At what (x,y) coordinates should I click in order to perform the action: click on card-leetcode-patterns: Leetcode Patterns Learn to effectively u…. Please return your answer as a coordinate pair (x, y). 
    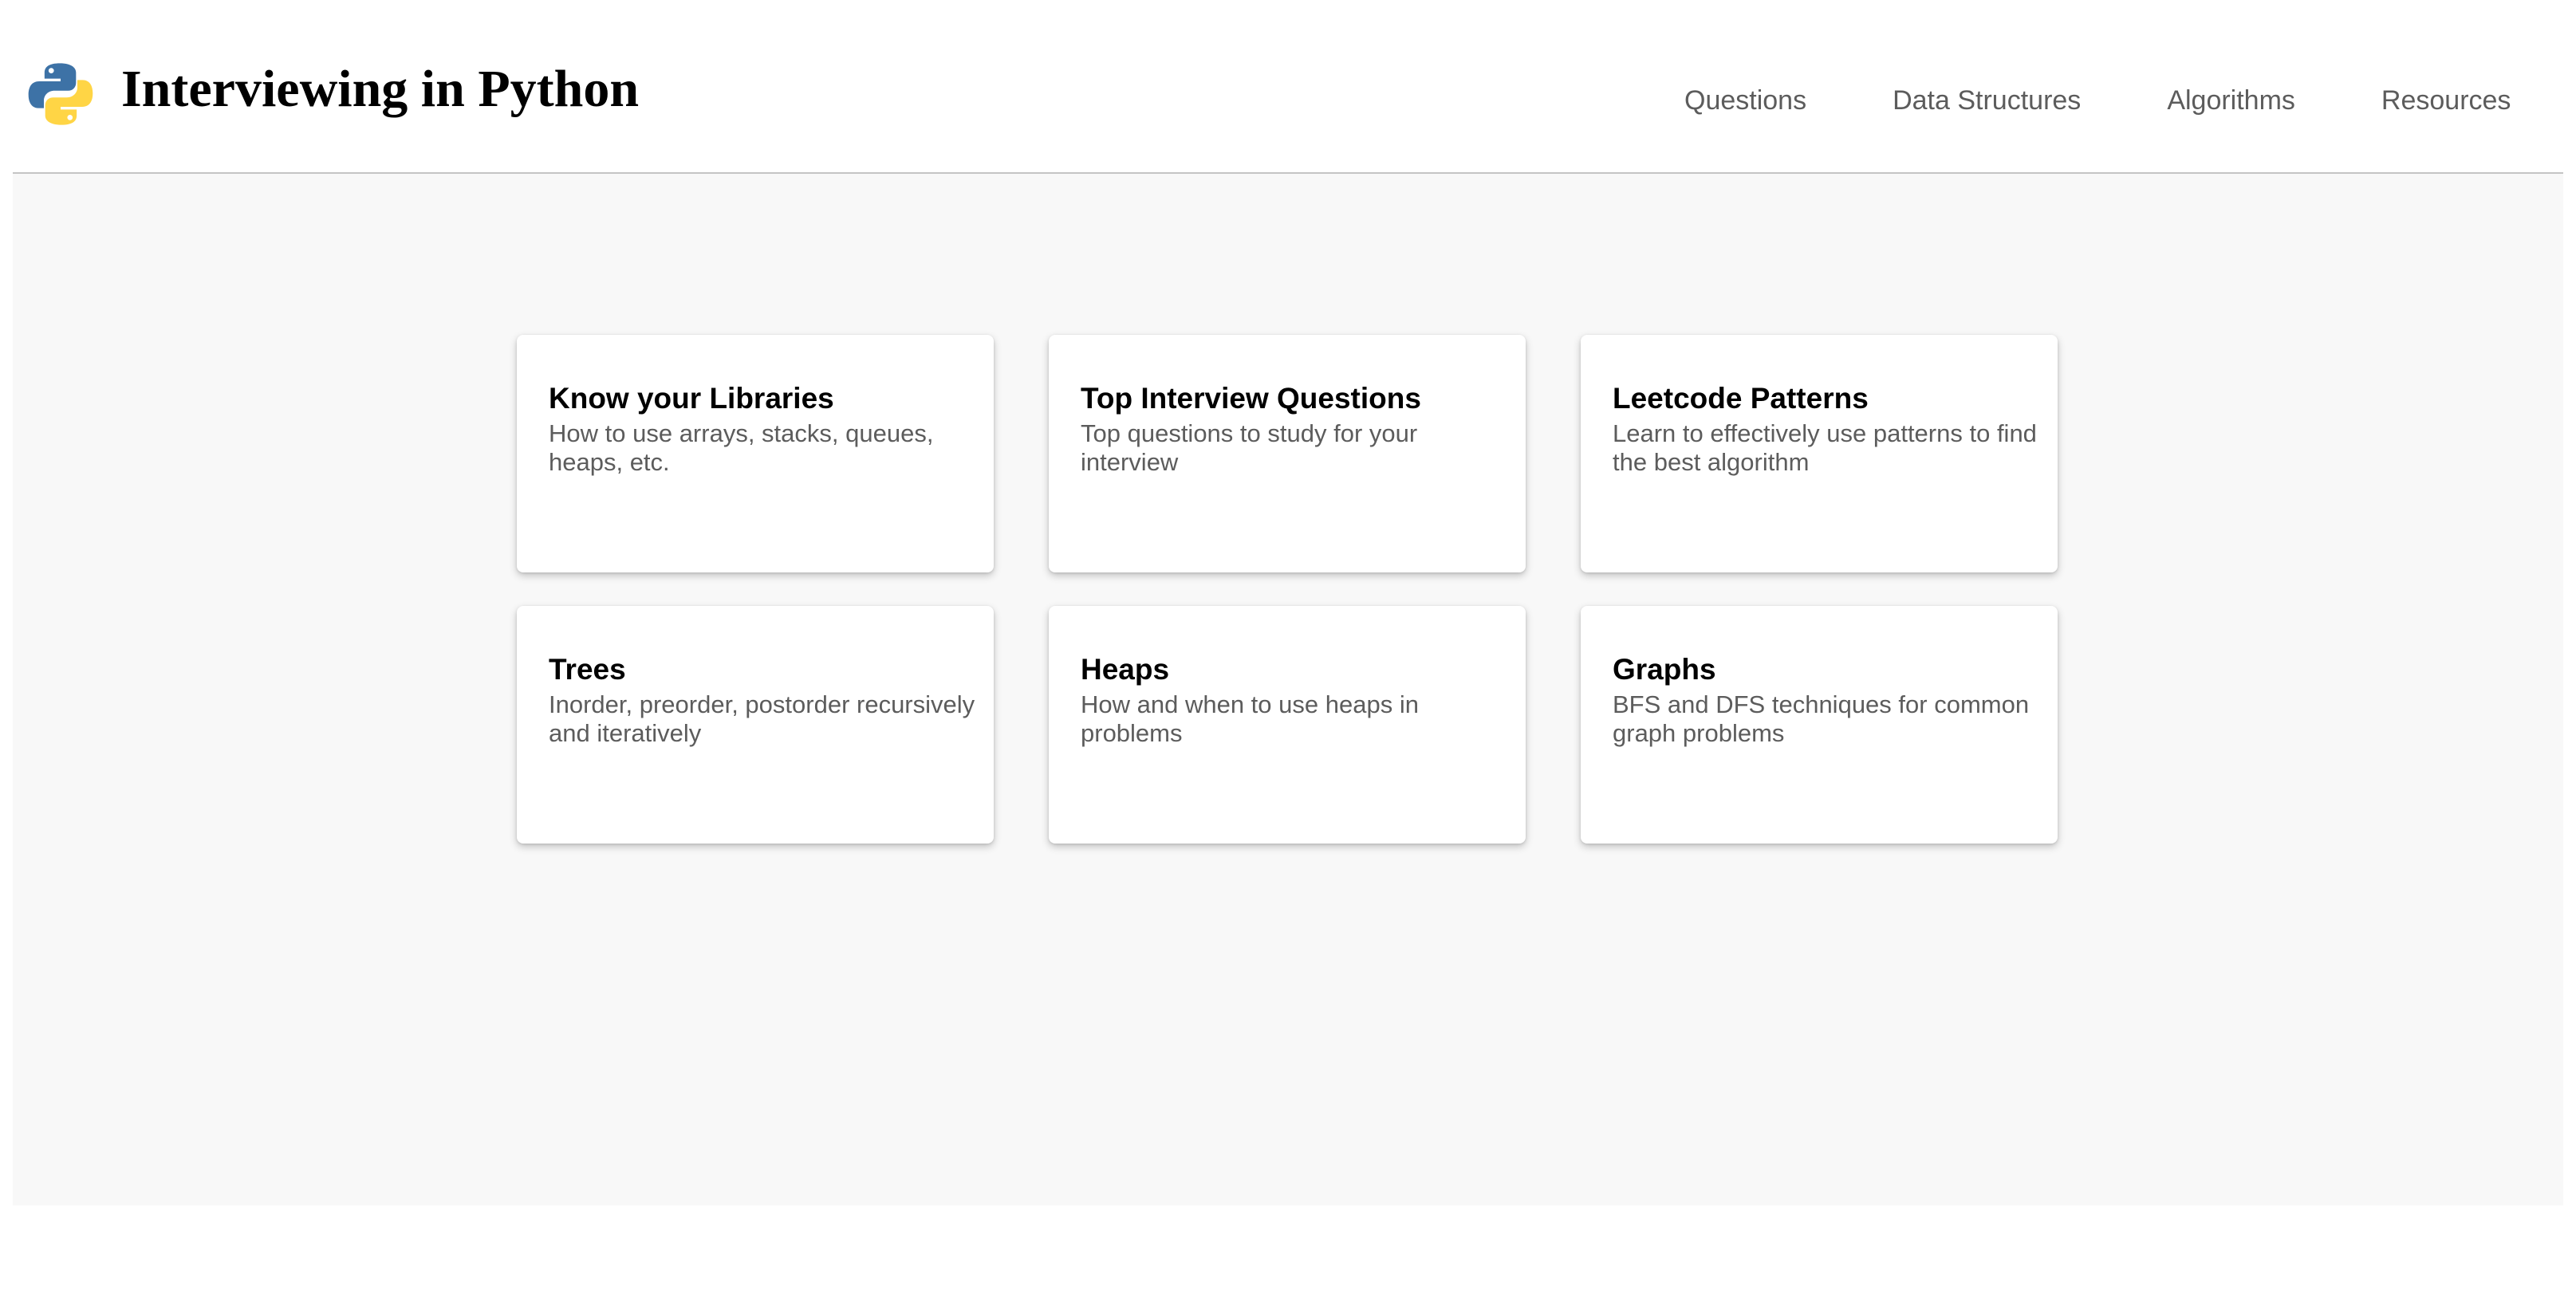
    Looking at the image, I should click on (1819, 453).